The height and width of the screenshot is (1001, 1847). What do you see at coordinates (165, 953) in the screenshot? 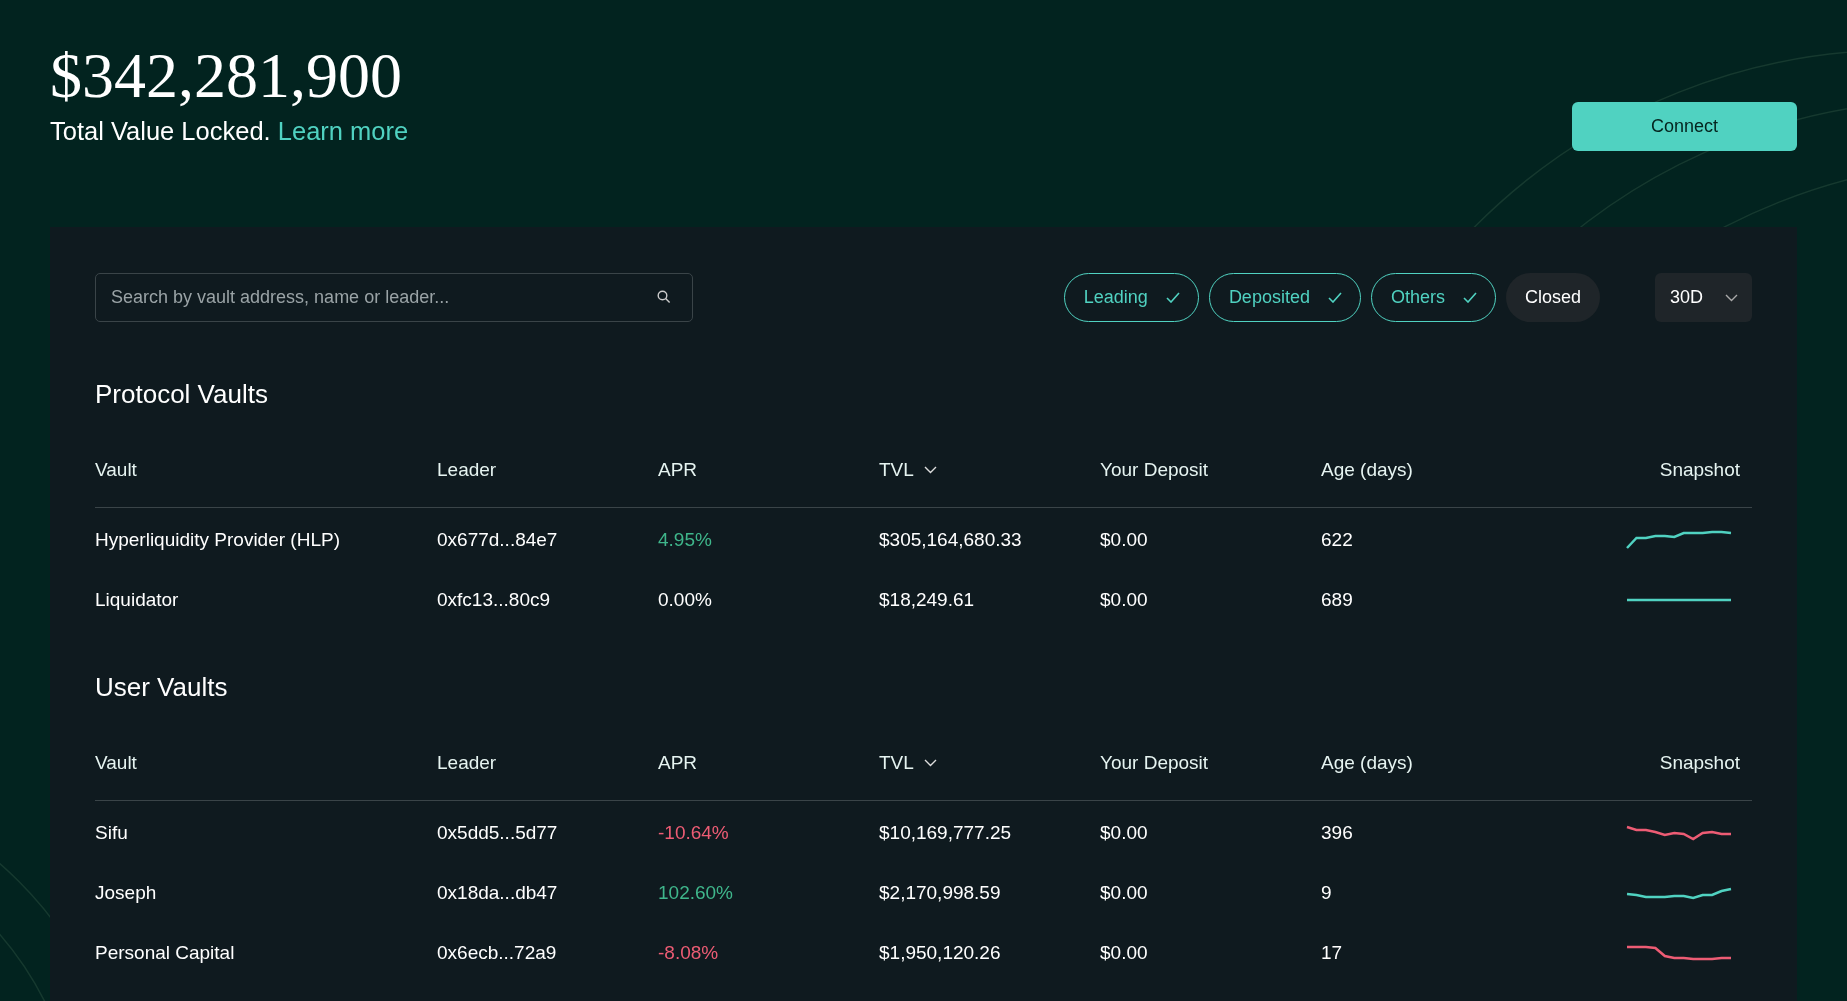
I see `vault-name: Personal Capital` at bounding box center [165, 953].